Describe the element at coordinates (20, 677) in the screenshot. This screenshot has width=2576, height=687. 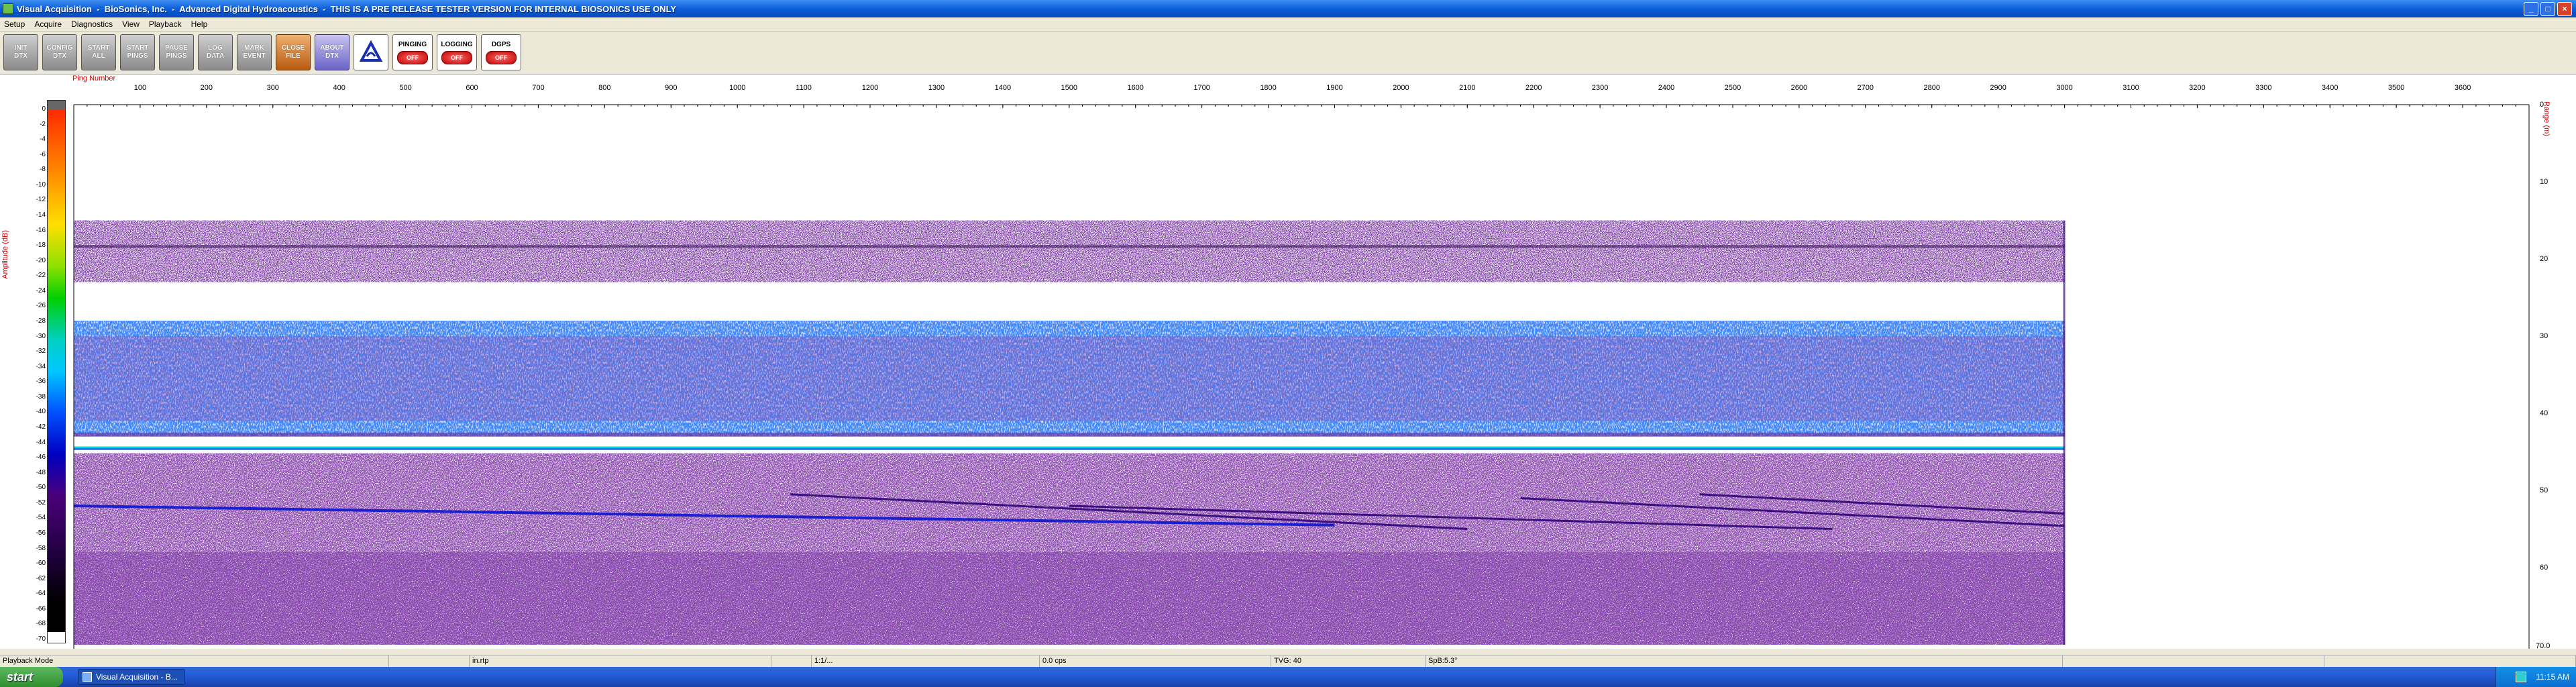
I see `start-label: start` at that location.